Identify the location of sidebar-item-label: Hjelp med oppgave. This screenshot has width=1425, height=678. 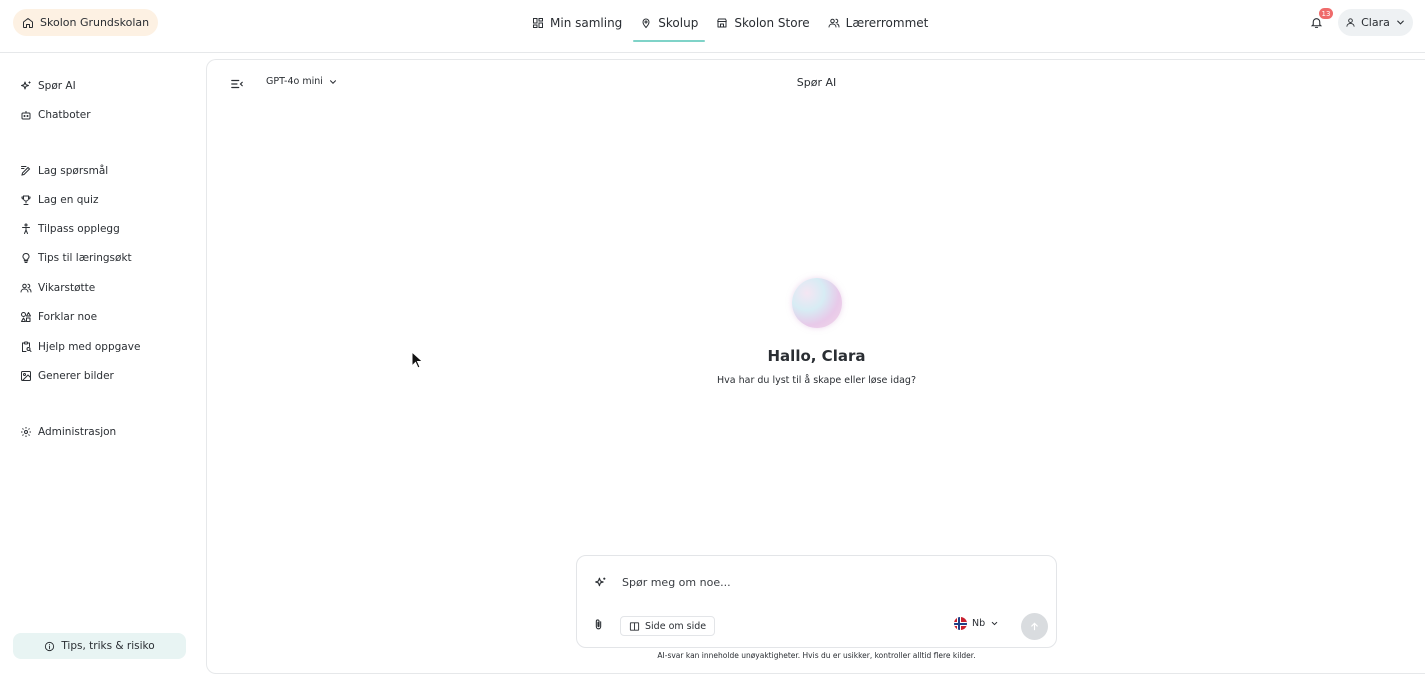
(89, 347).